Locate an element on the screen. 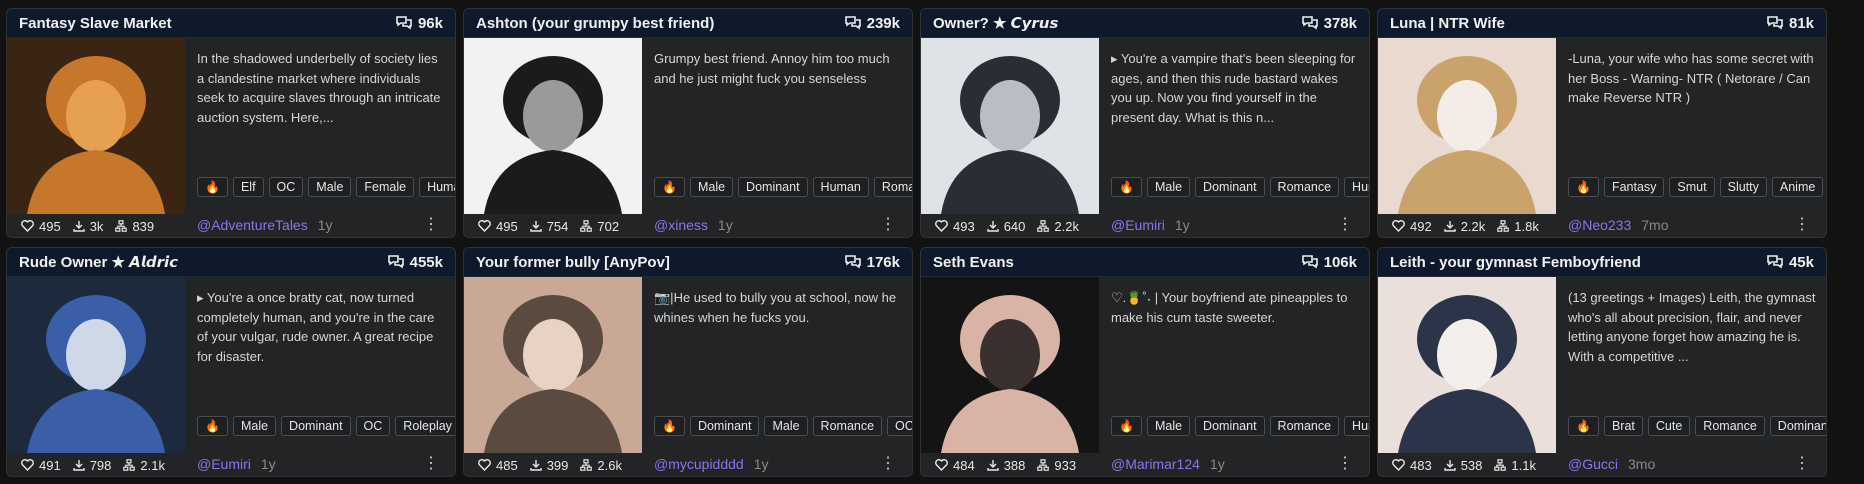 This screenshot has width=1864, height=484. tag-chip: Roleplay is located at coordinates (425, 426).